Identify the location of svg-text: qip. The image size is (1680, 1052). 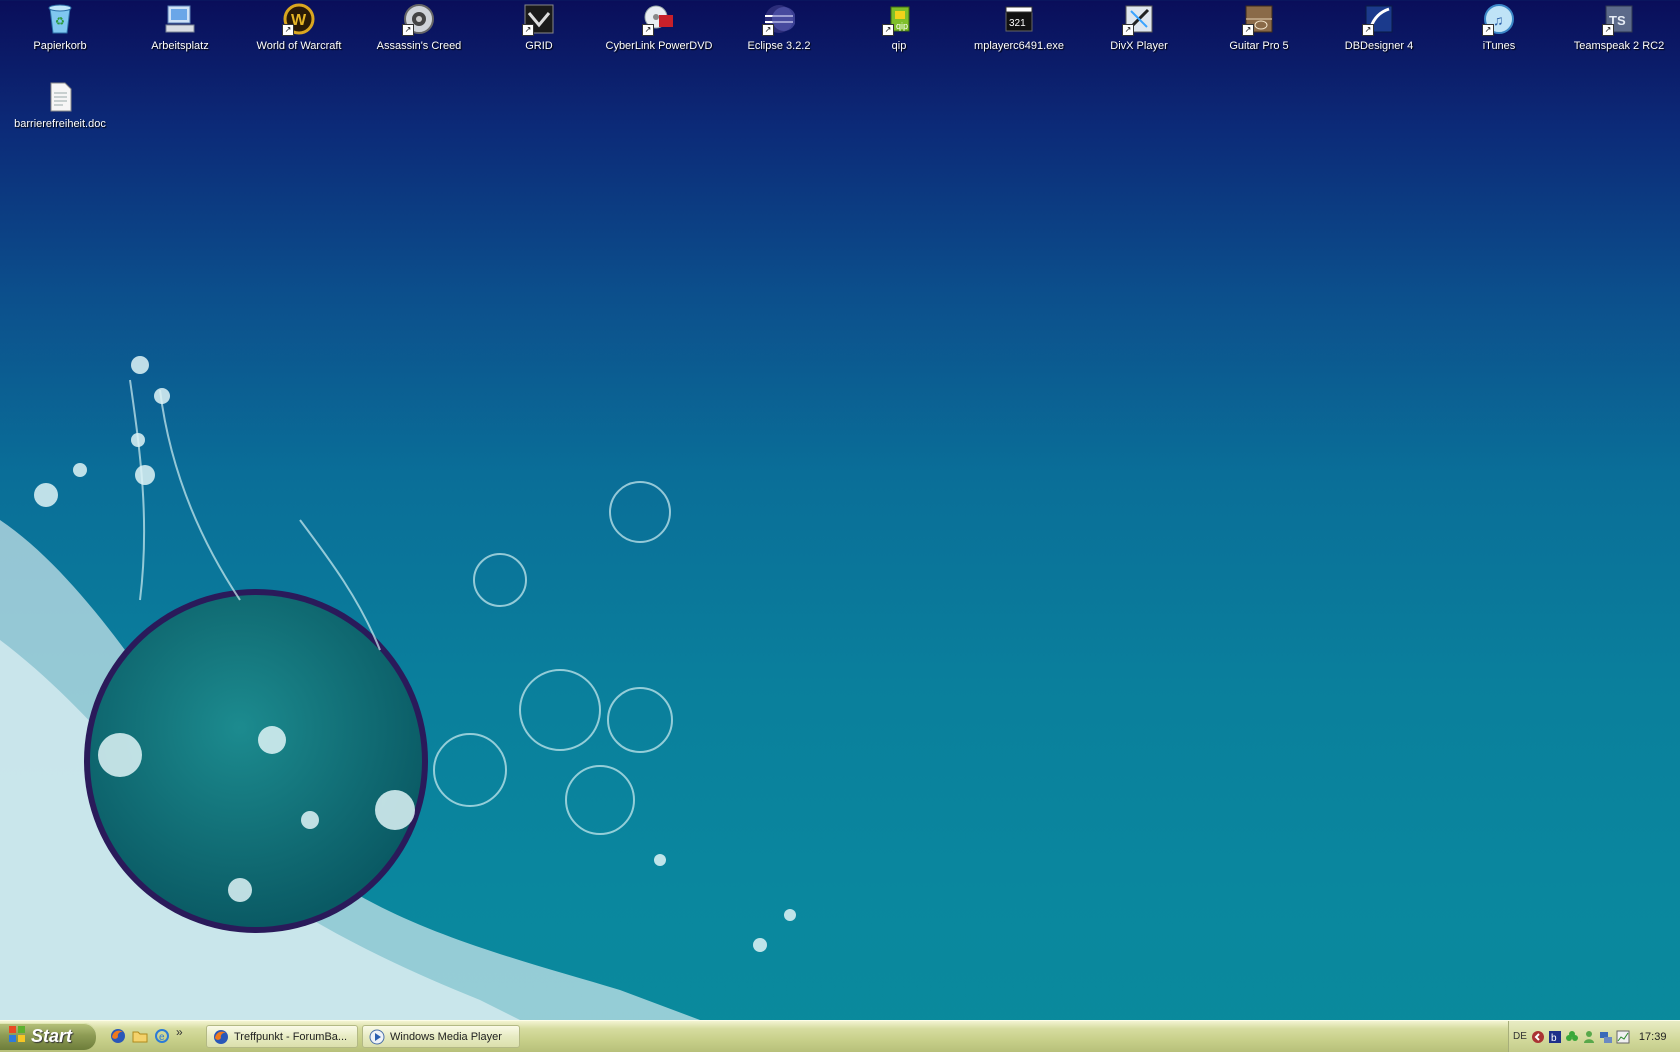
(902, 26).